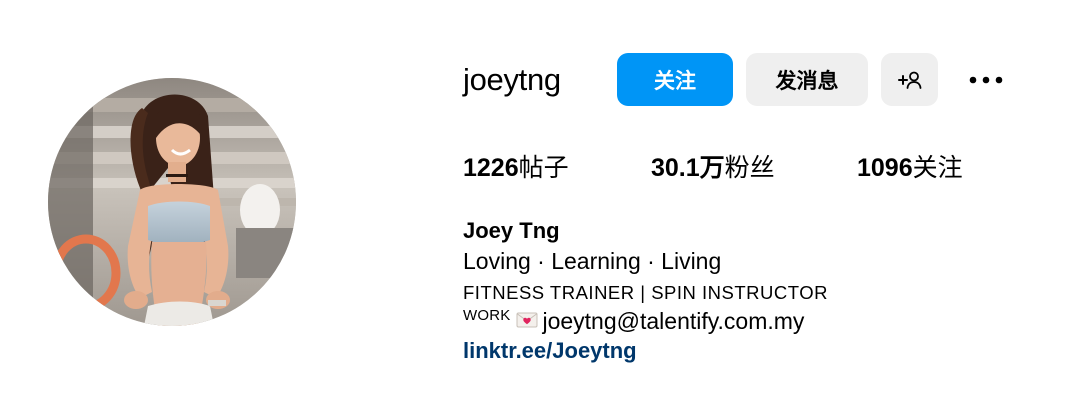 The image size is (1080, 407). I want to click on add-person-icon, so click(909, 80).